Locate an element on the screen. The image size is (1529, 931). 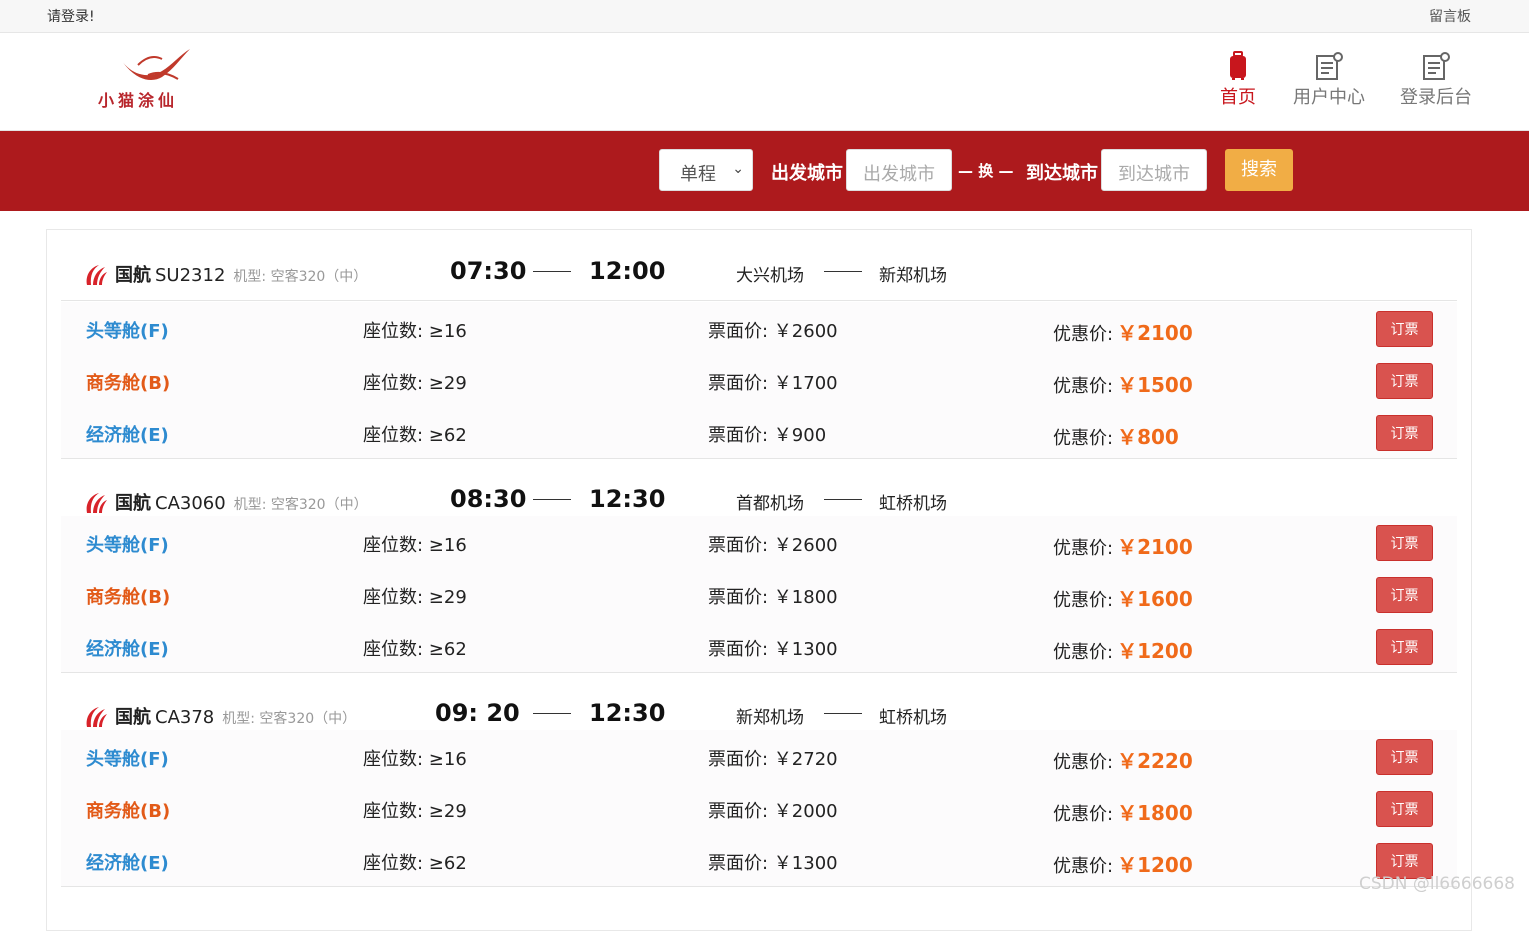
departure-airport: 首都机场 is located at coordinates (770, 504).